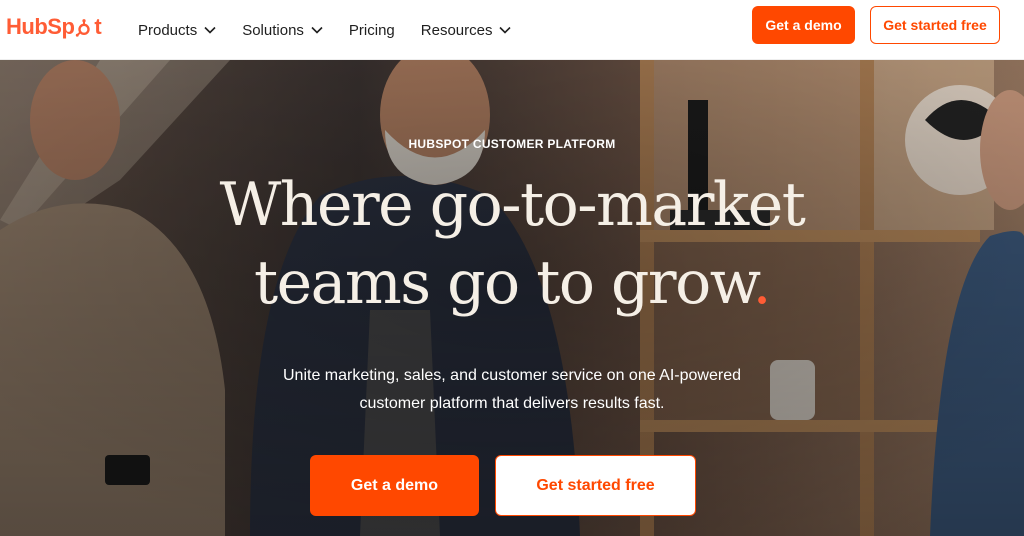  What do you see at coordinates (503, 283) in the screenshot?
I see `headline-line-2-text: teams go to grow` at bounding box center [503, 283].